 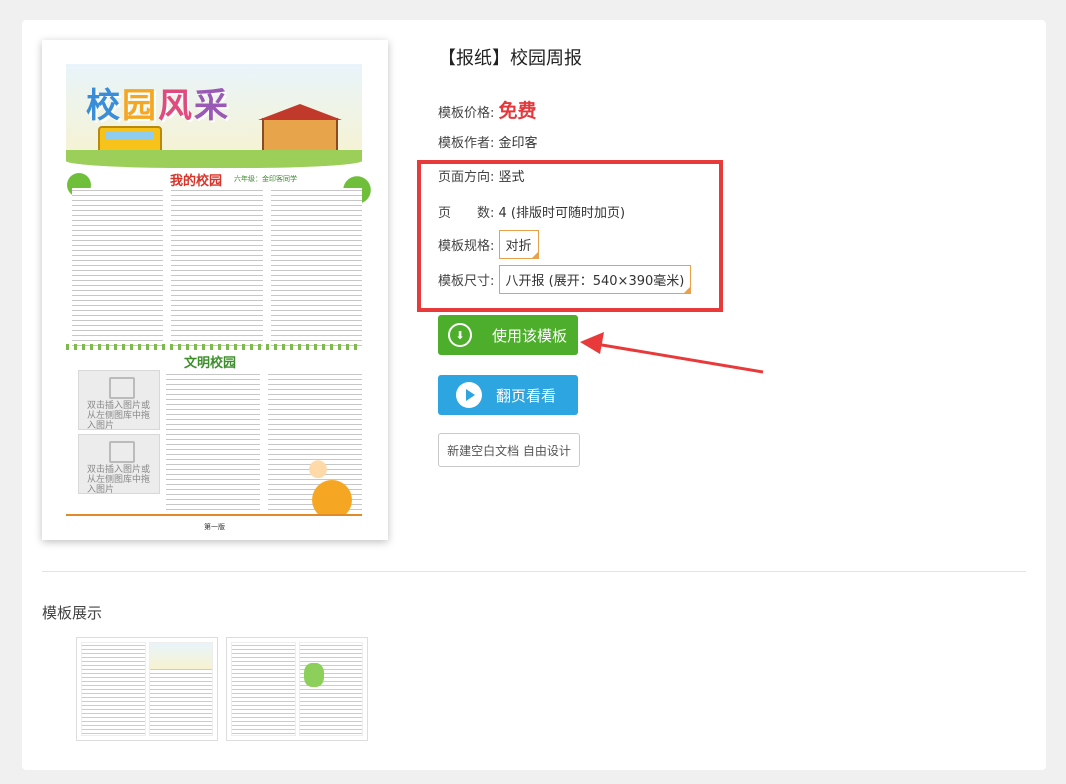 What do you see at coordinates (214, 527) in the screenshot?
I see `page-number: 第一版` at bounding box center [214, 527].